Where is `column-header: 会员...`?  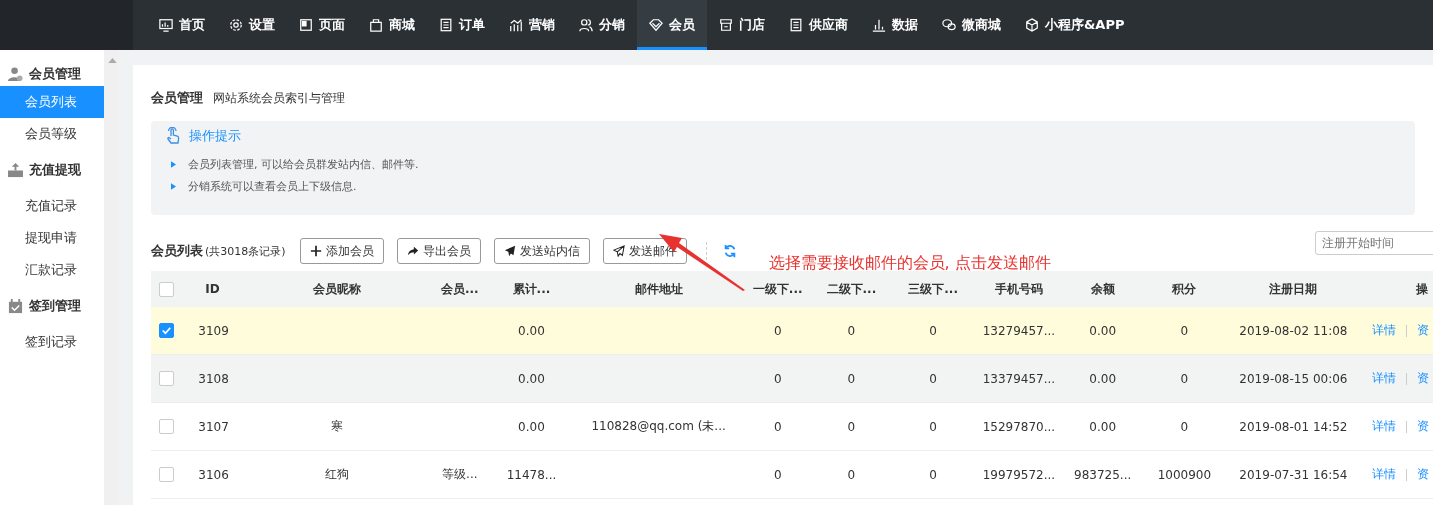 column-header: 会员... is located at coordinates (460, 289).